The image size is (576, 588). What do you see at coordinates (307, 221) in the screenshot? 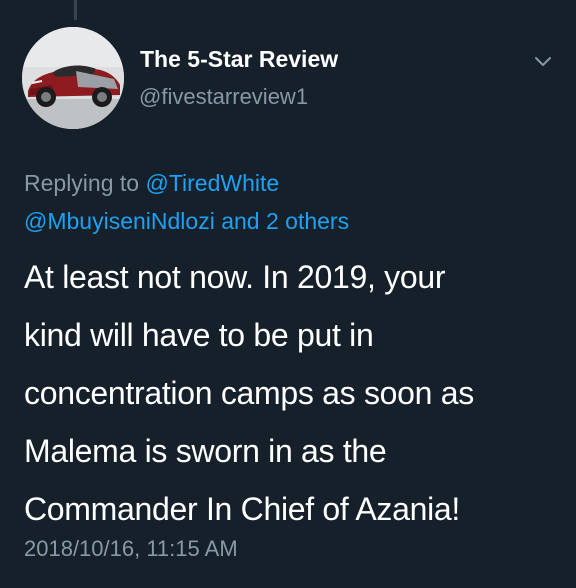
I see `others-link: 2 others` at bounding box center [307, 221].